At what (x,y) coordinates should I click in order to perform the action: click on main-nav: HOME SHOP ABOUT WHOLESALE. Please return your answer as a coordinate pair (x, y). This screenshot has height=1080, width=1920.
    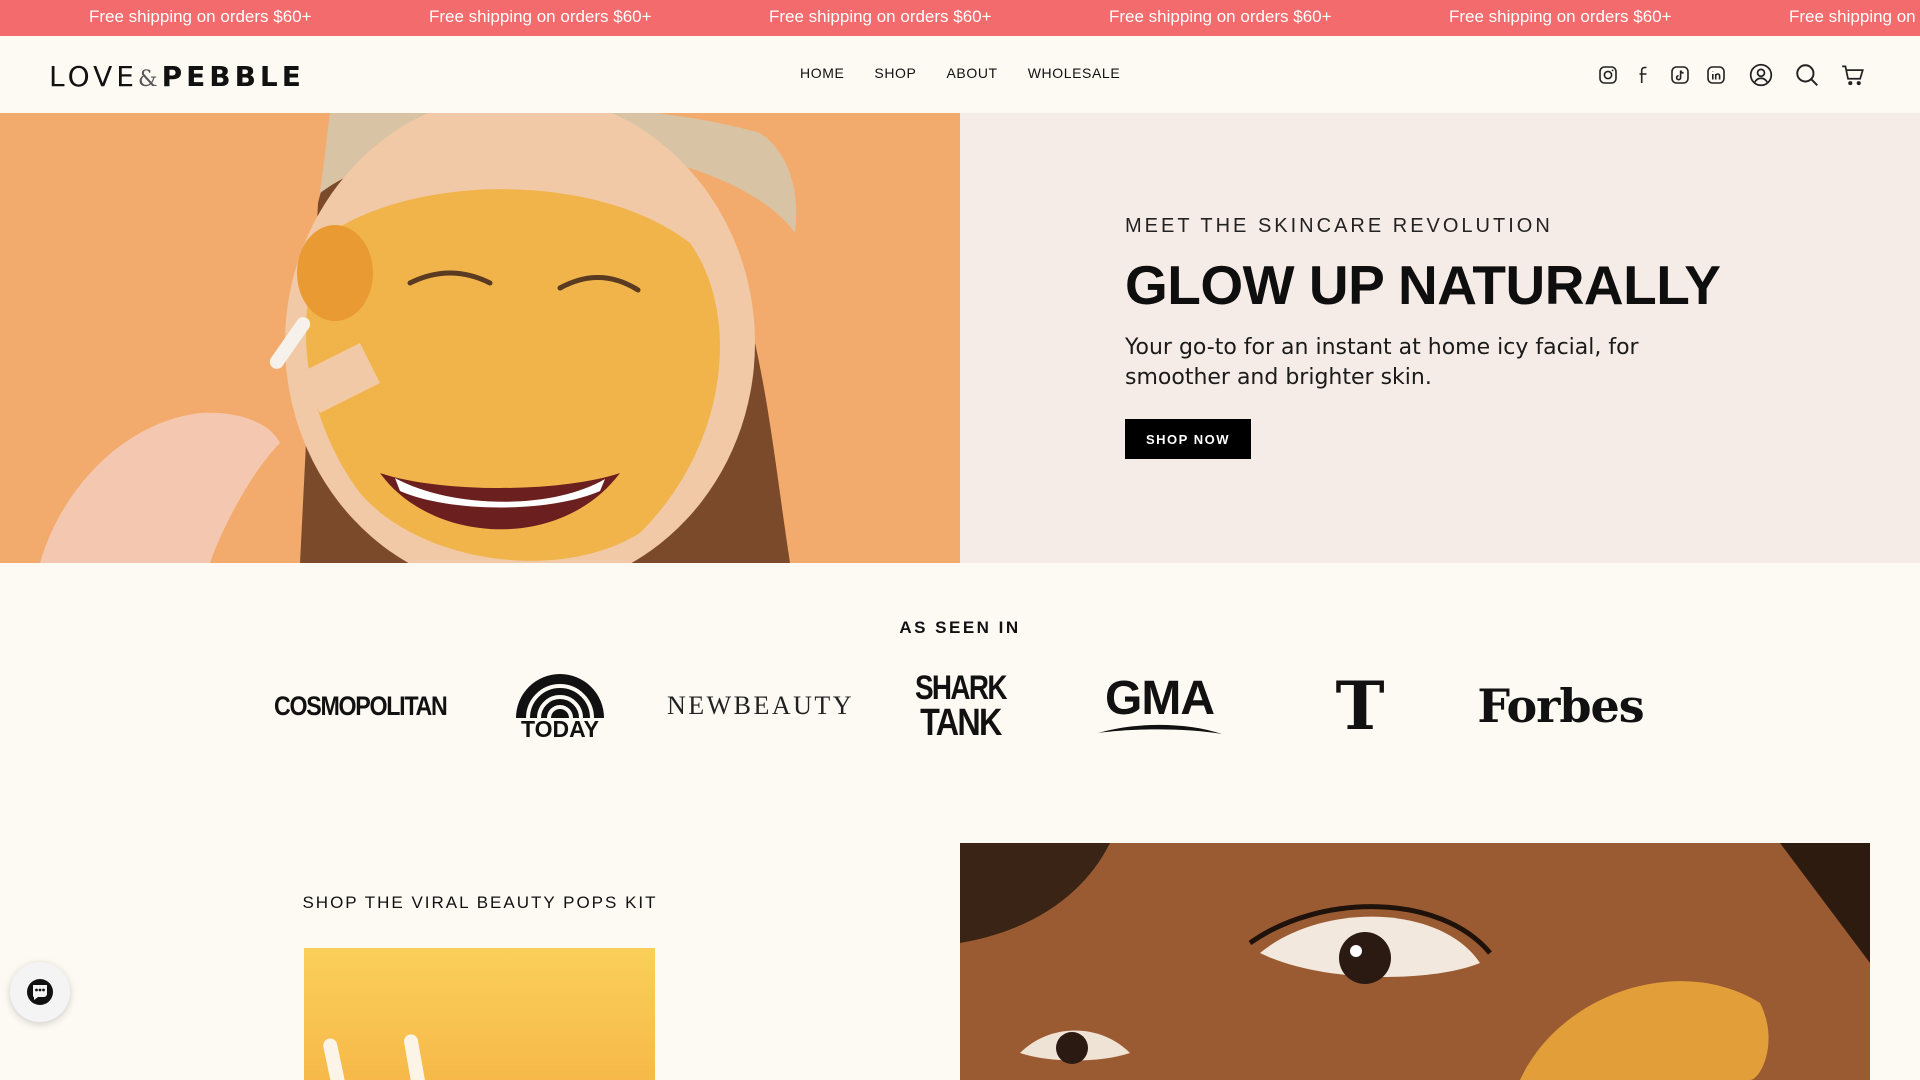
    Looking at the image, I should click on (975, 73).